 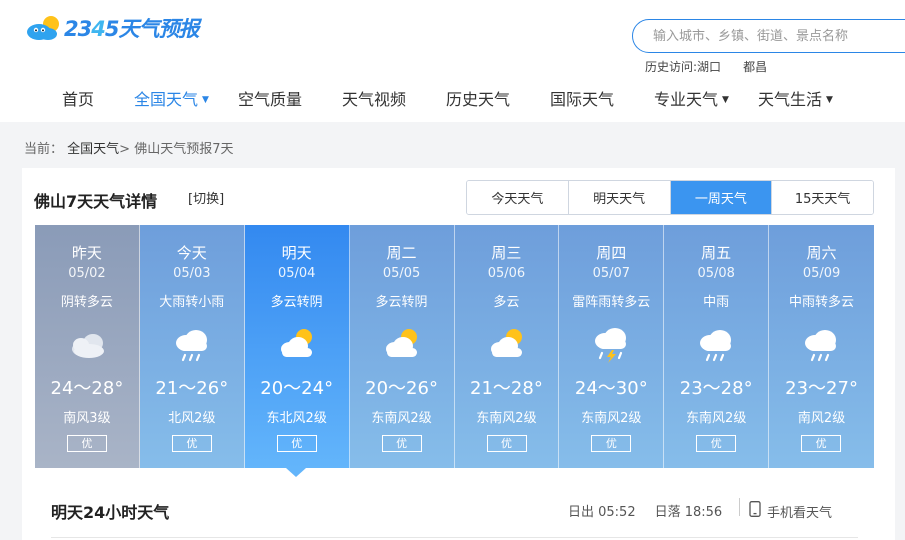 What do you see at coordinates (171, 98) in the screenshot?
I see `nav-national-weather: 全国天气 ▼` at bounding box center [171, 98].